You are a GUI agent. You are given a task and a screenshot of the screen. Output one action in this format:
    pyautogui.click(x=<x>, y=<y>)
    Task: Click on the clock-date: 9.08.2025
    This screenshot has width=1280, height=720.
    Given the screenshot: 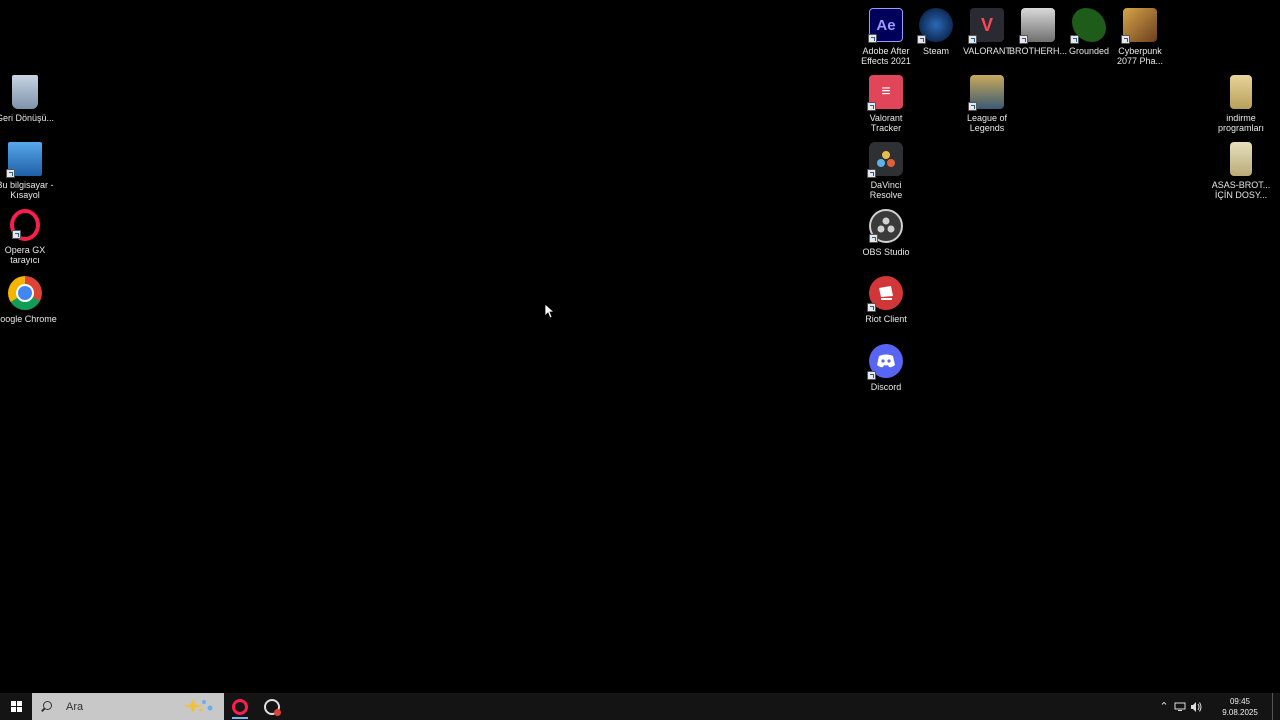 What is the action you would take?
    pyautogui.click(x=1240, y=712)
    